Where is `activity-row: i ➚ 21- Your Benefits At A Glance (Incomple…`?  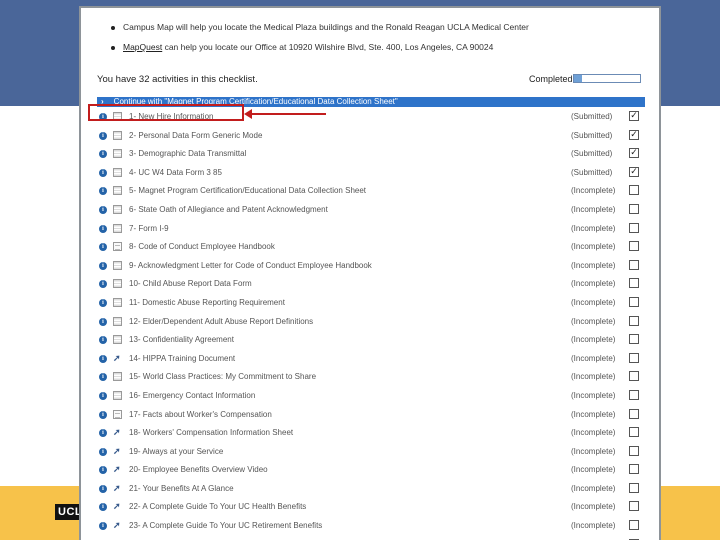
activity-row: i ➚ 21- Your Benefits At A Glance (Incomple… is located at coordinates (371, 489).